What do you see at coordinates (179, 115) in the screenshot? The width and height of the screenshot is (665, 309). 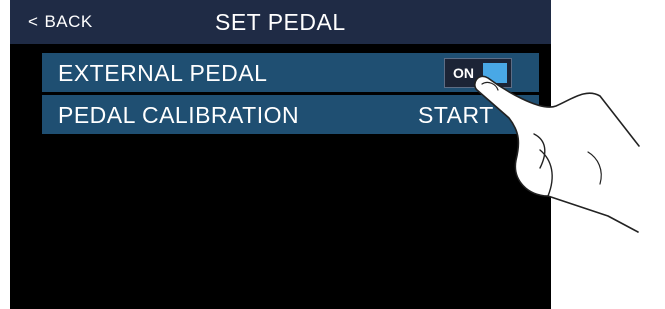 I see `pedal-calibration-label: PEDAL CALIBRATION` at bounding box center [179, 115].